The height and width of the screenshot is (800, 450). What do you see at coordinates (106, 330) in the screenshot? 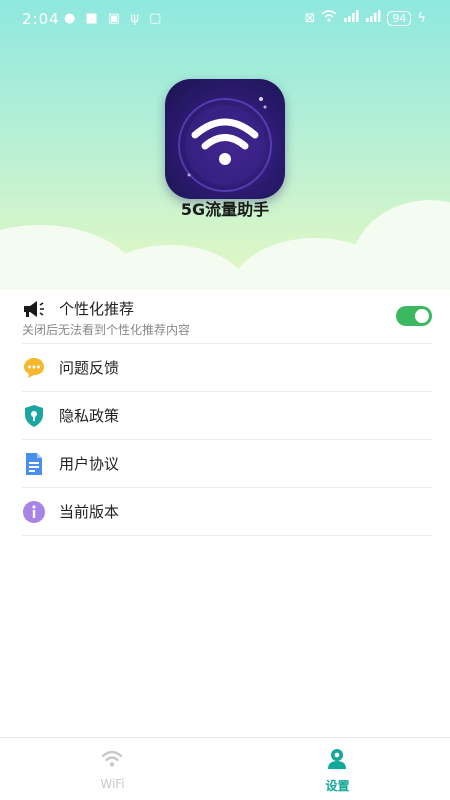
I see `personalized-recommend-description: 关闭后无法看到个性化推荐内容` at bounding box center [106, 330].